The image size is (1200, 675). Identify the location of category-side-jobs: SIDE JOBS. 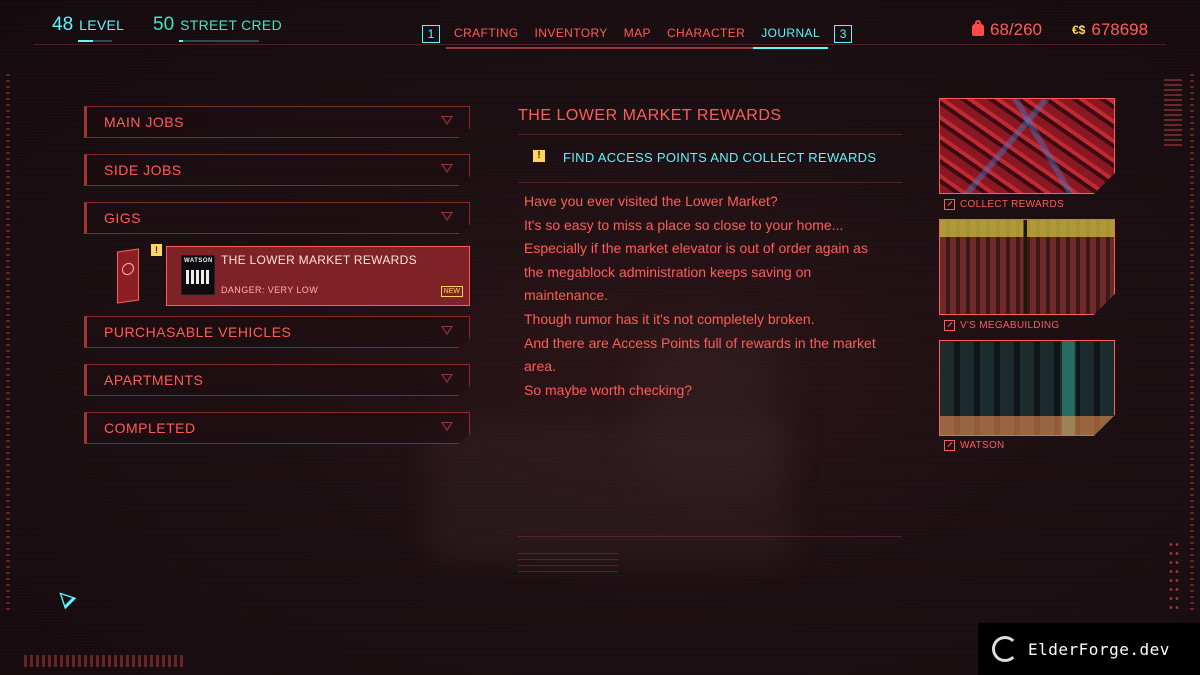
(277, 170).